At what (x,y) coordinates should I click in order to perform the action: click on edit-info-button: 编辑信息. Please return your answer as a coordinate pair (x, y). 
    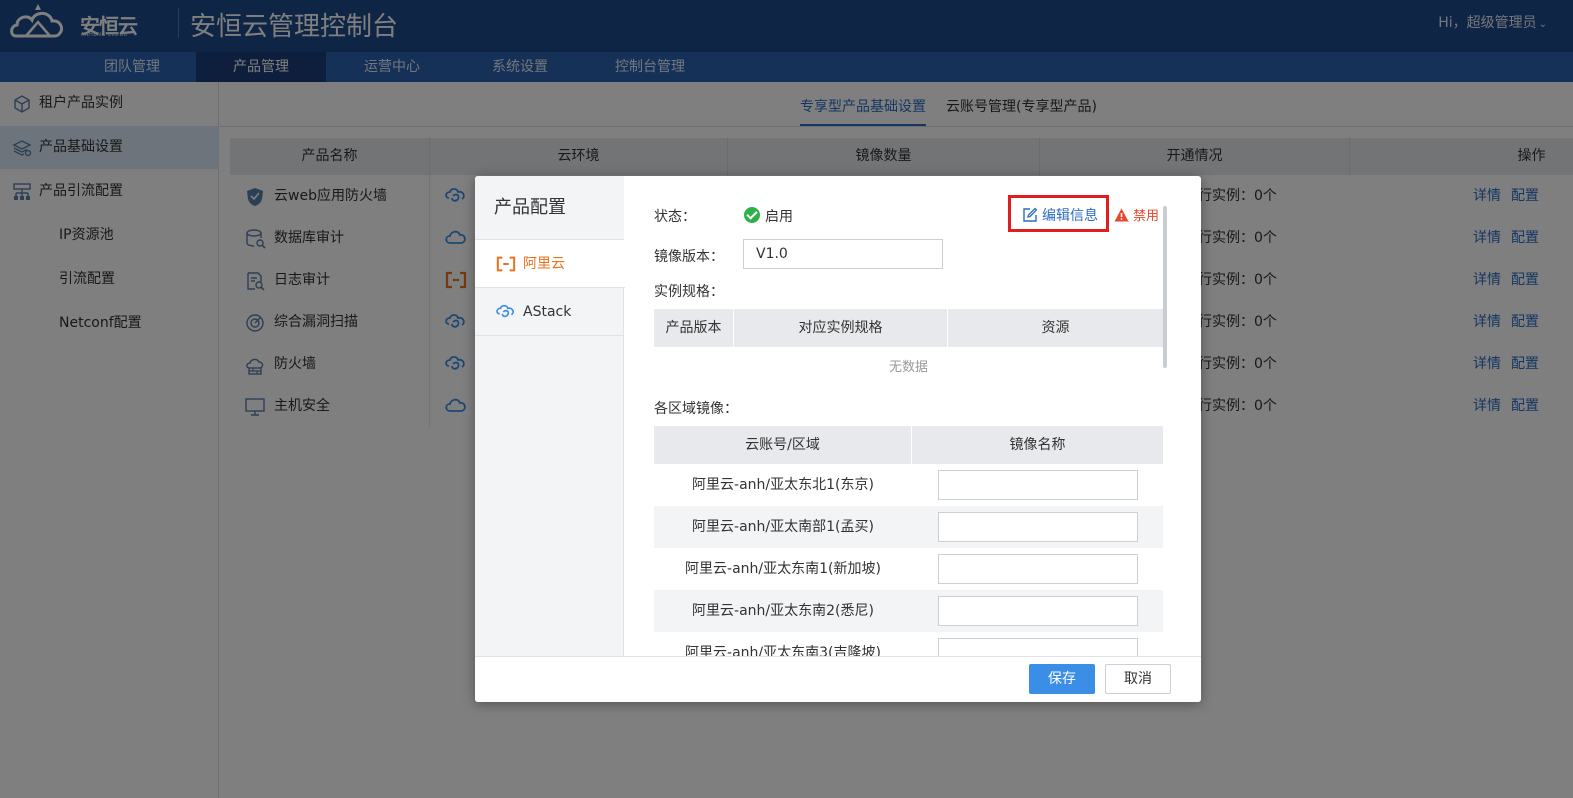
    Looking at the image, I should click on (1060, 215).